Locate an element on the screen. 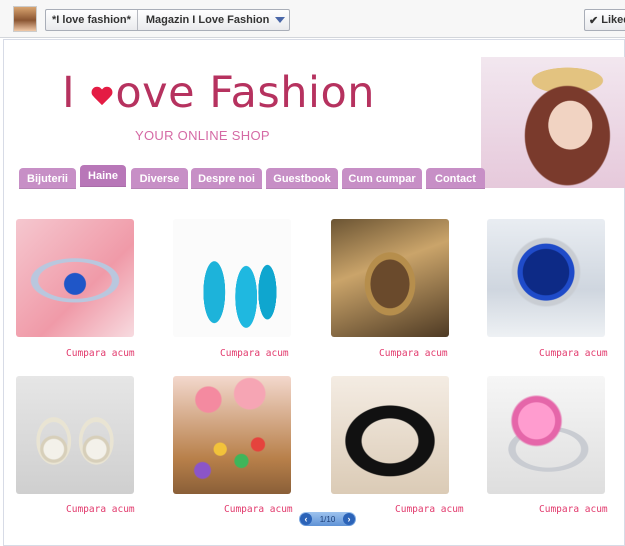 The image size is (625, 546). store-logo: I ove Fashion is located at coordinates (218, 93).